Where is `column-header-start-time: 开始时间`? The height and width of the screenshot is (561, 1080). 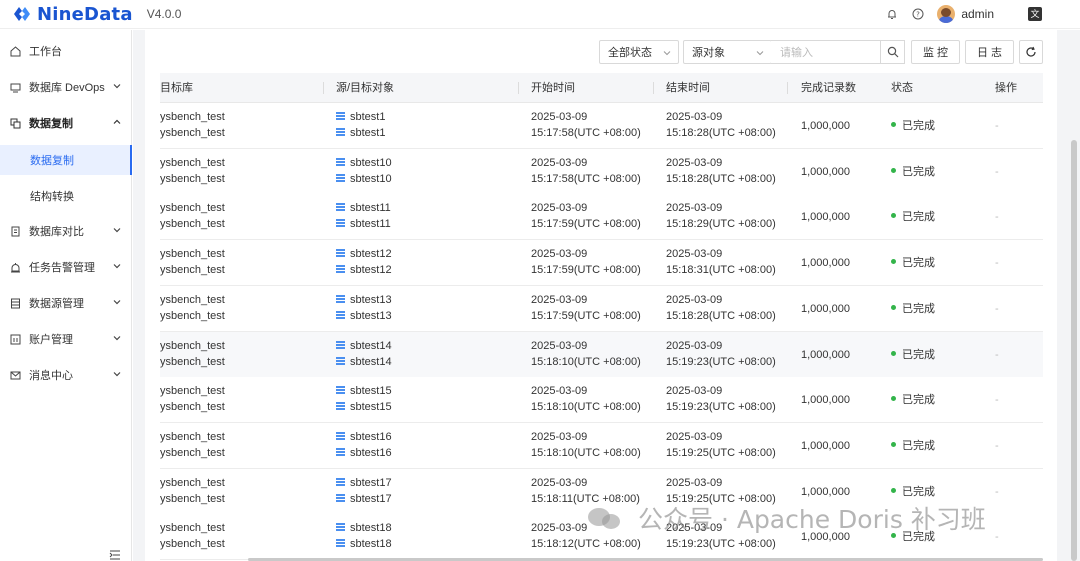
column-header-start-time: 开始时间 is located at coordinates (553, 88).